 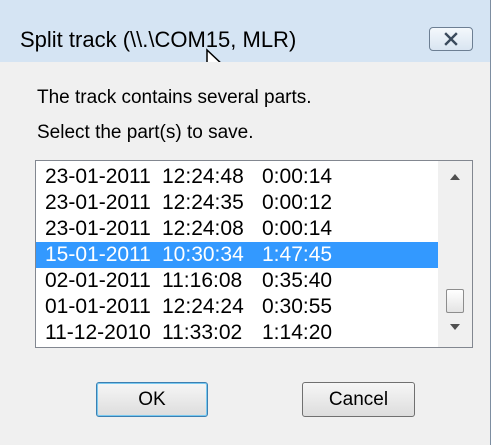 What do you see at coordinates (203, 228) in the screenshot?
I see `list-item-time: 12:24:08` at bounding box center [203, 228].